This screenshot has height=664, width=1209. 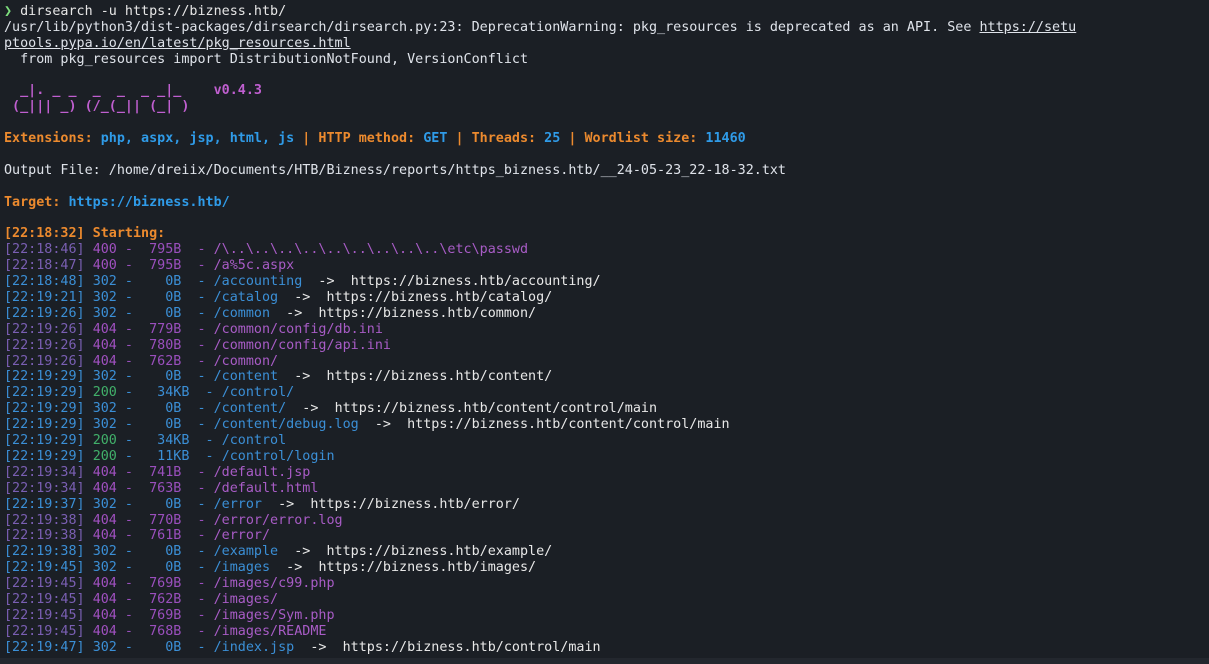 I want to click on result-row: [22:19:29] 200 - 11KB - /control/login, so click(x=169, y=456).